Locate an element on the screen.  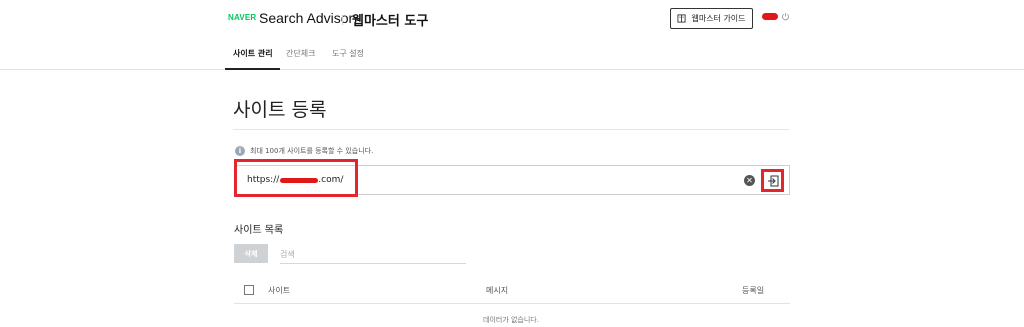
delete-button: 삭제 is located at coordinates (251, 253).